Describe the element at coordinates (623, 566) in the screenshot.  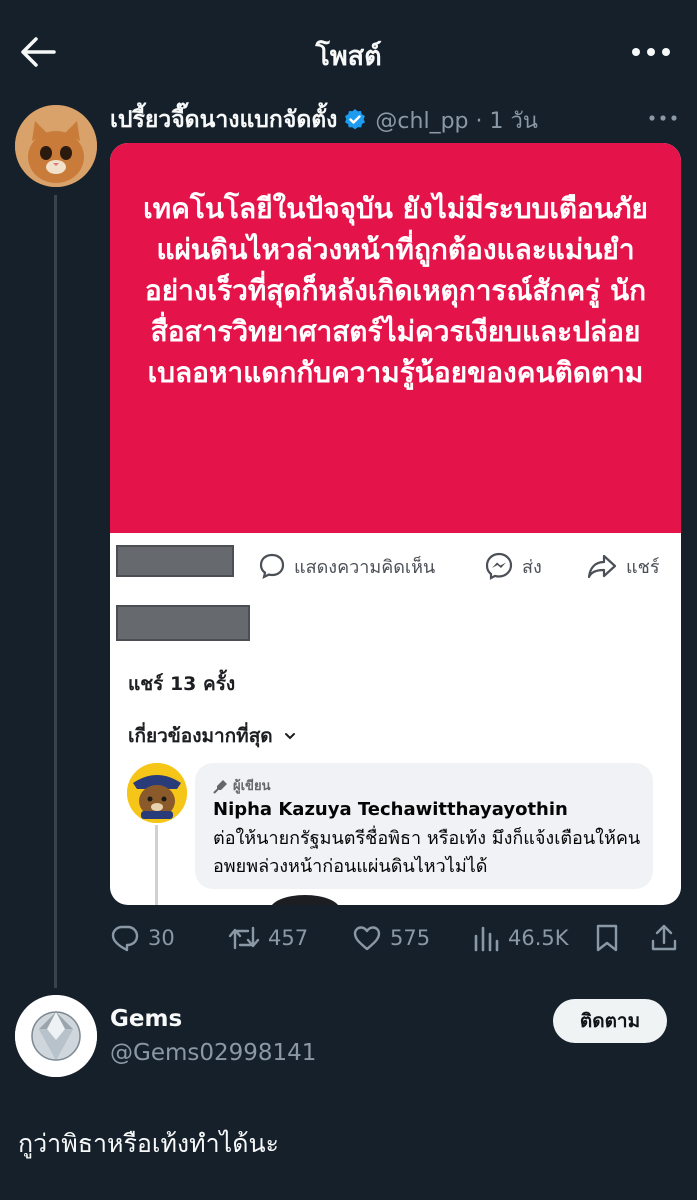
I see `fb-share-action: แชร์` at that location.